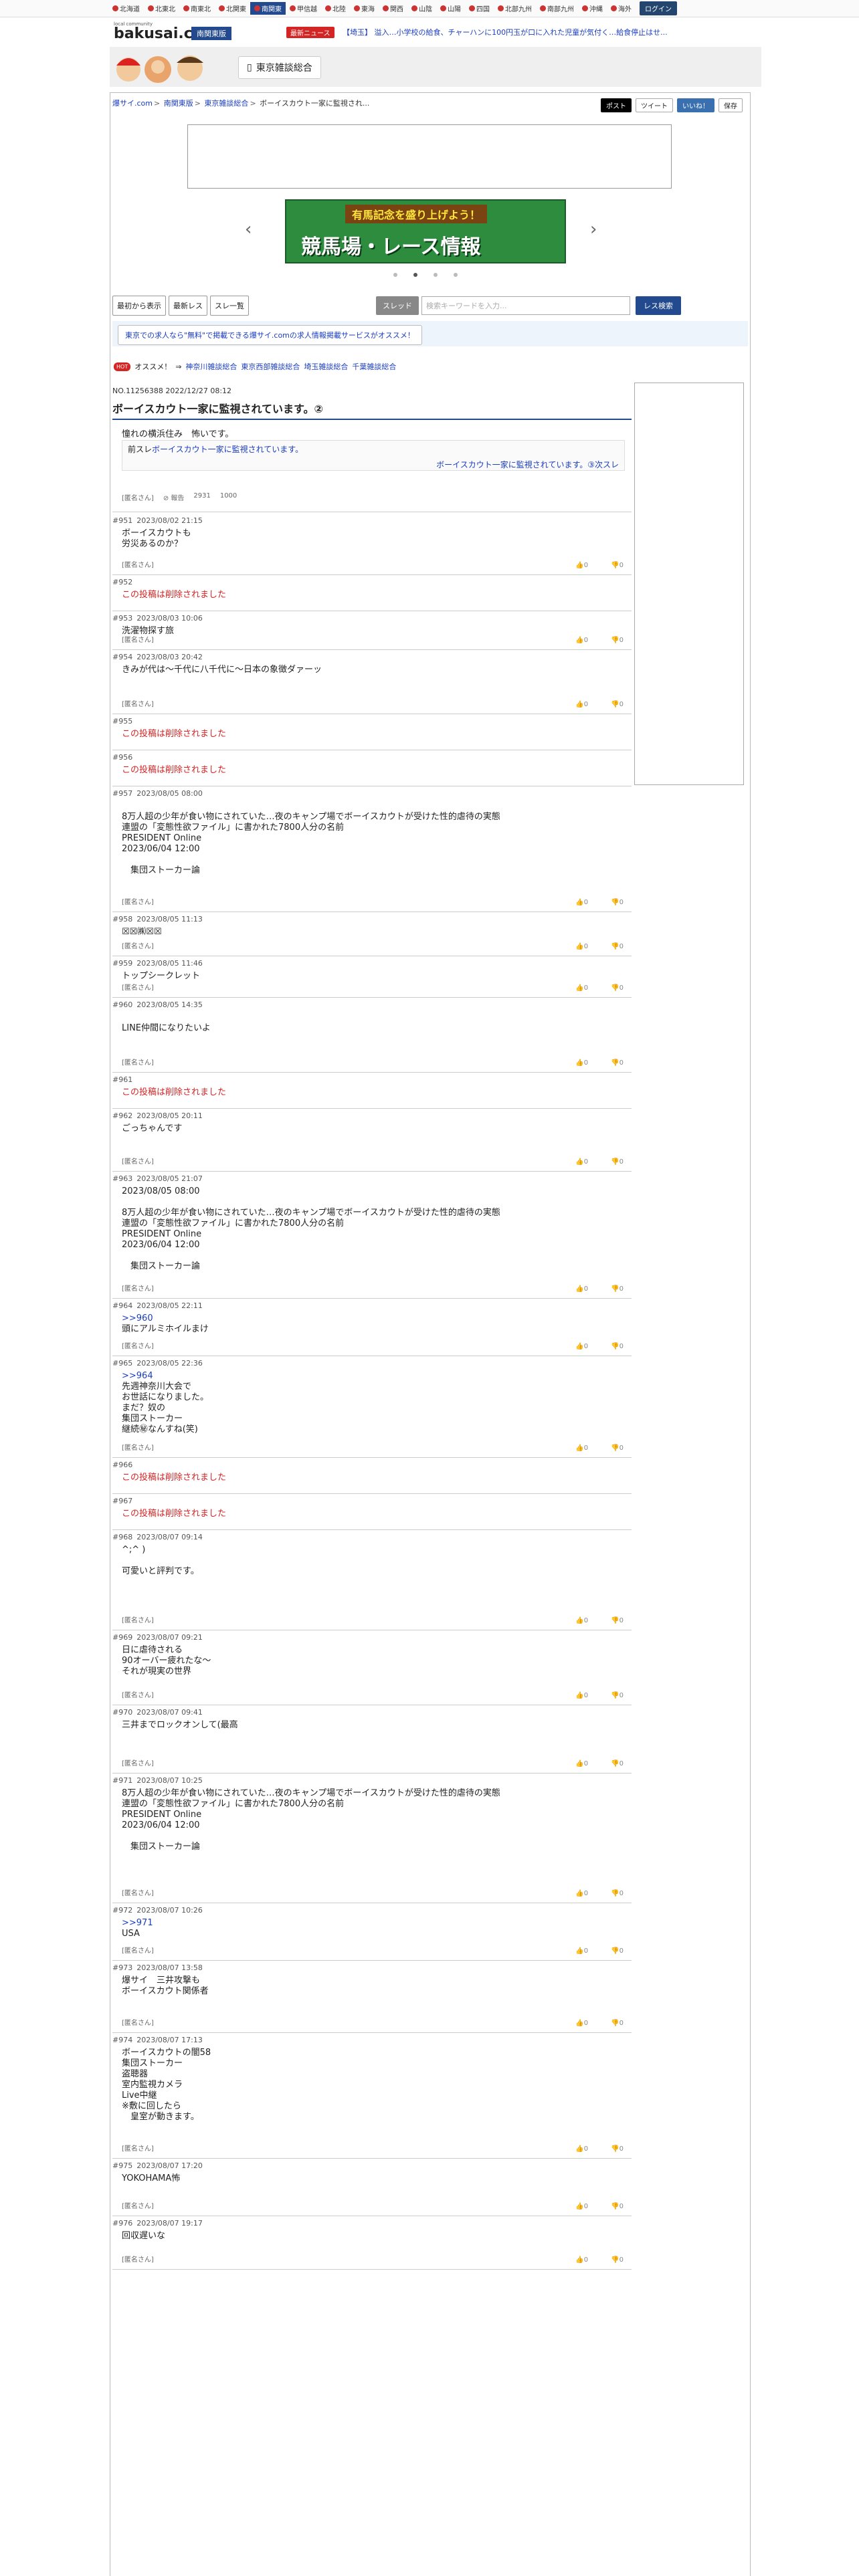  Describe the element at coordinates (369, 1319) in the screenshot. I see `reply-anchor-link: >>960` at that location.